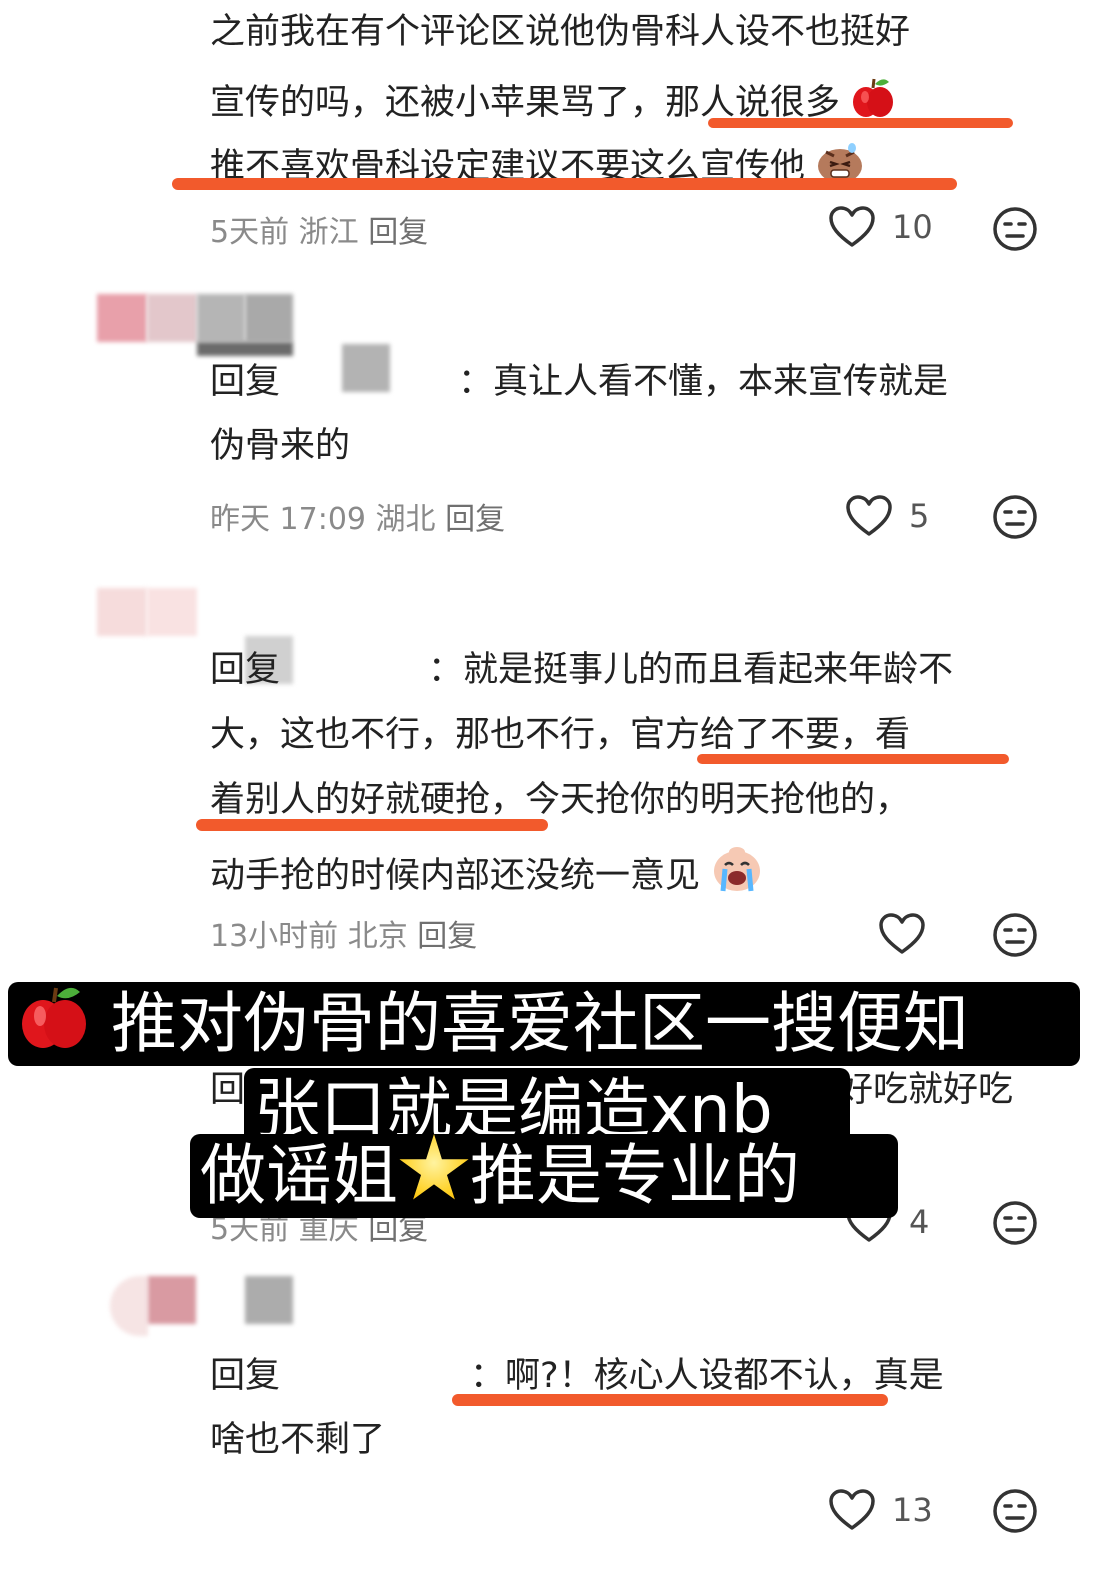  I want to click on comment-location: 北京, so click(377, 936).